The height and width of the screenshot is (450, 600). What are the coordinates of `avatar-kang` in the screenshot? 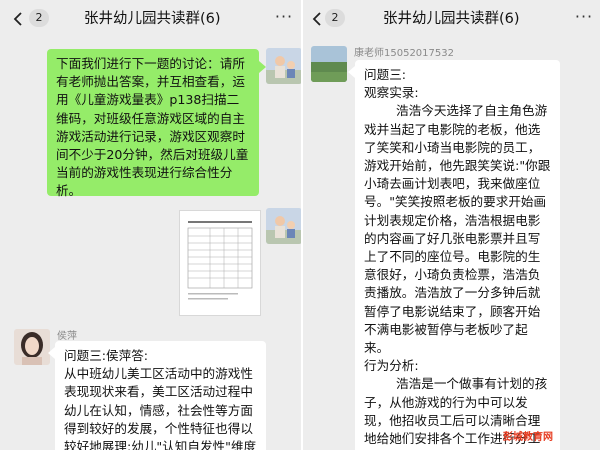 It's located at (329, 64).